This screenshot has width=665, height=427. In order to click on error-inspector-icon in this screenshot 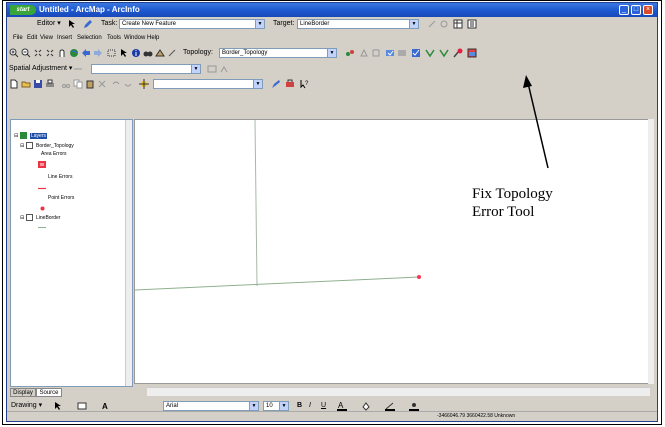, I will do `click(430, 53)`.